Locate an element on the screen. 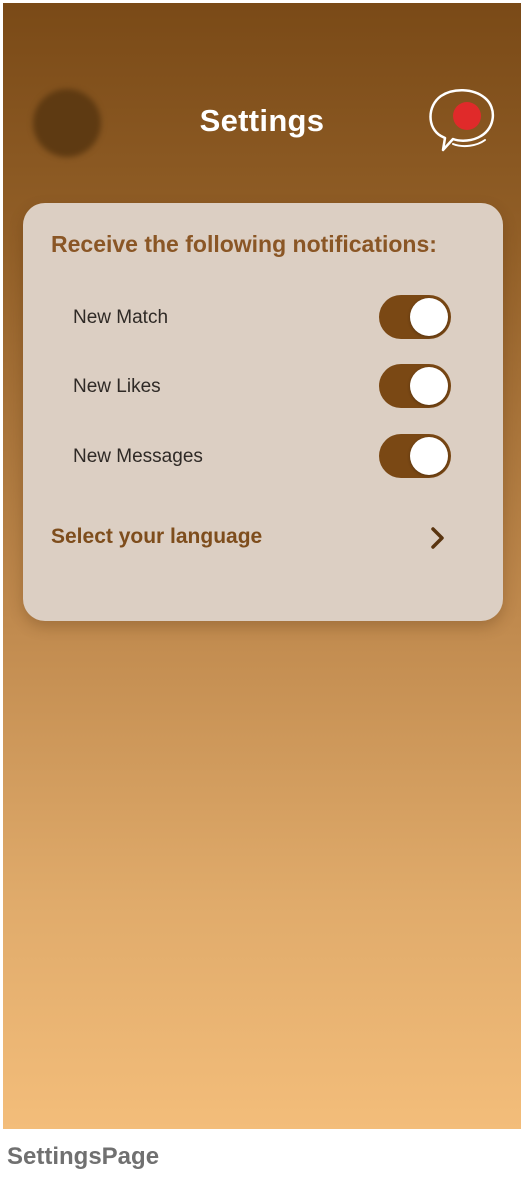 Image resolution: width=526 pixels, height=1186 pixels. chat-bubble-icon is located at coordinates (461, 120).